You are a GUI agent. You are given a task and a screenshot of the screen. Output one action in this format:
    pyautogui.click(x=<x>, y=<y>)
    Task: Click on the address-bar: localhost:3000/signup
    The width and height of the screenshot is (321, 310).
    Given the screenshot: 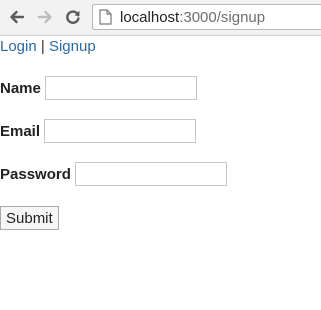 What is the action you would take?
    pyautogui.click(x=206, y=17)
    